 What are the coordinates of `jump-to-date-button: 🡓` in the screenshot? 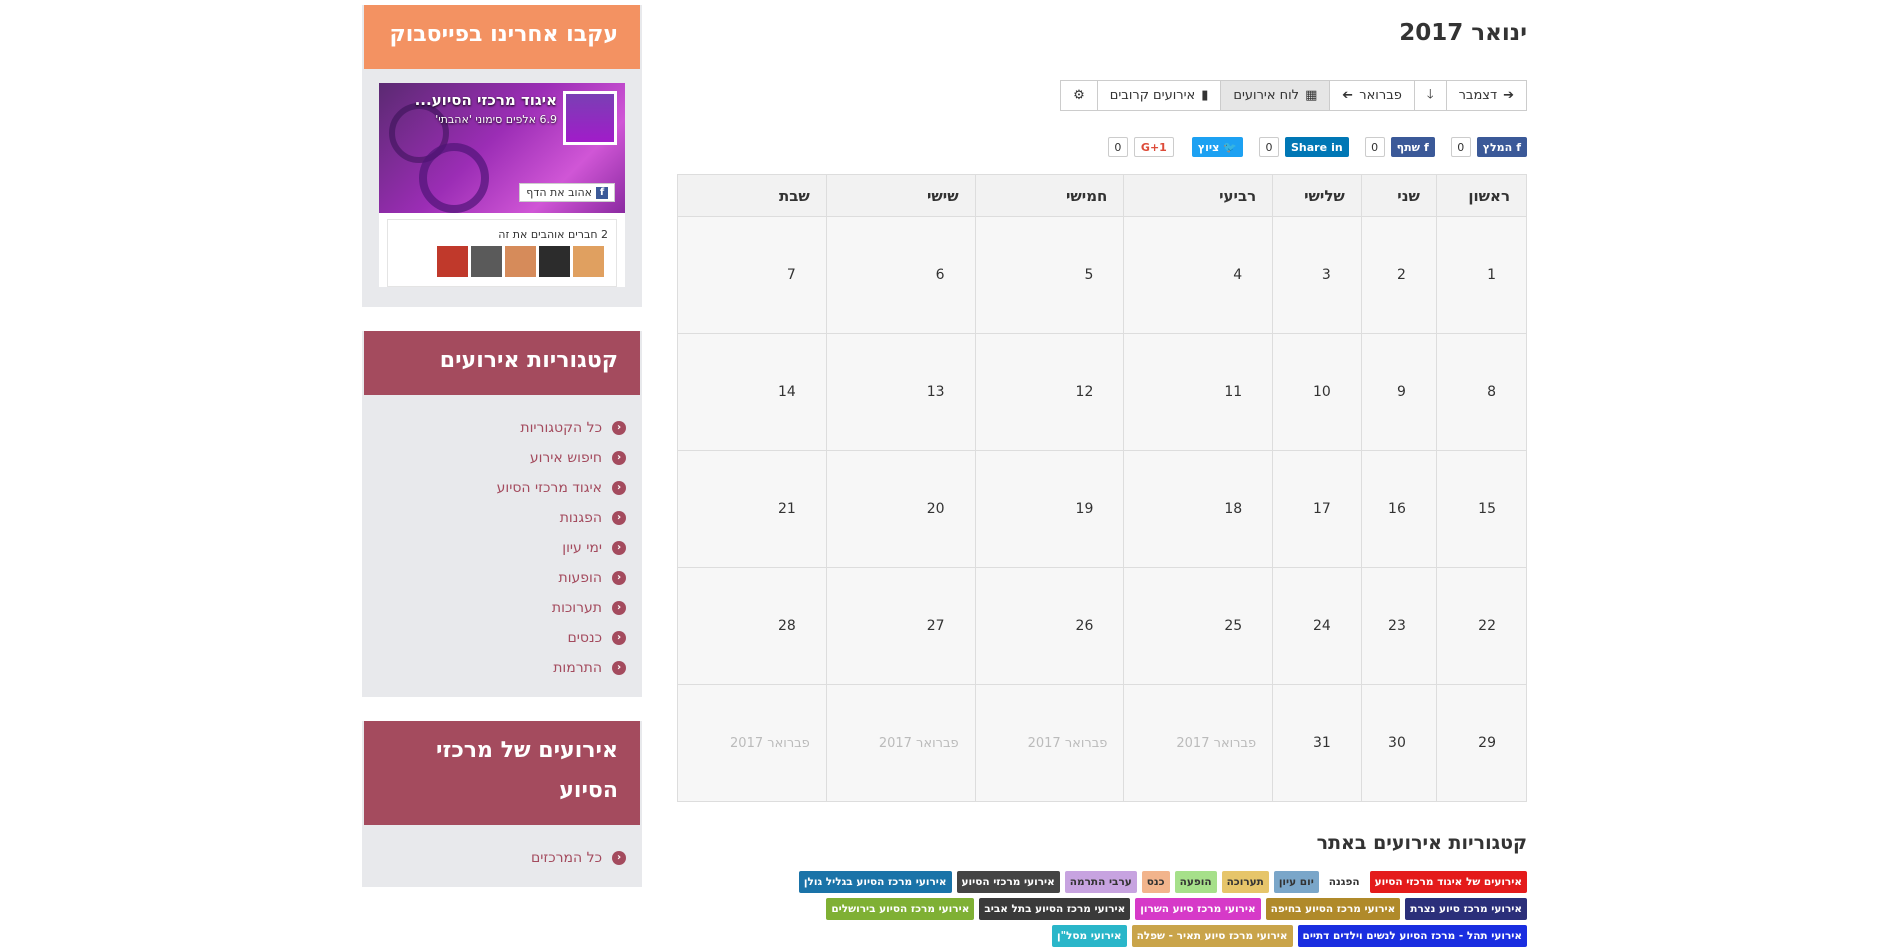 It's located at (1430, 95).